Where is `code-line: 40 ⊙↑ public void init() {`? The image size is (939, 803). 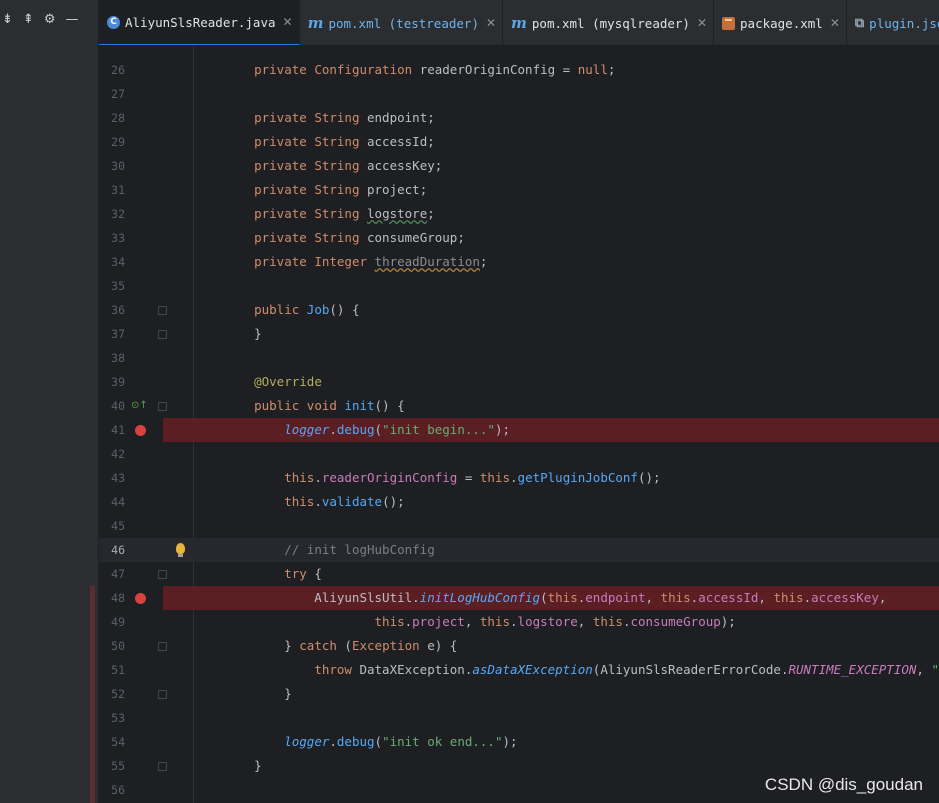
code-line: 40 ⊙↑ public void init() { is located at coordinates (519, 406).